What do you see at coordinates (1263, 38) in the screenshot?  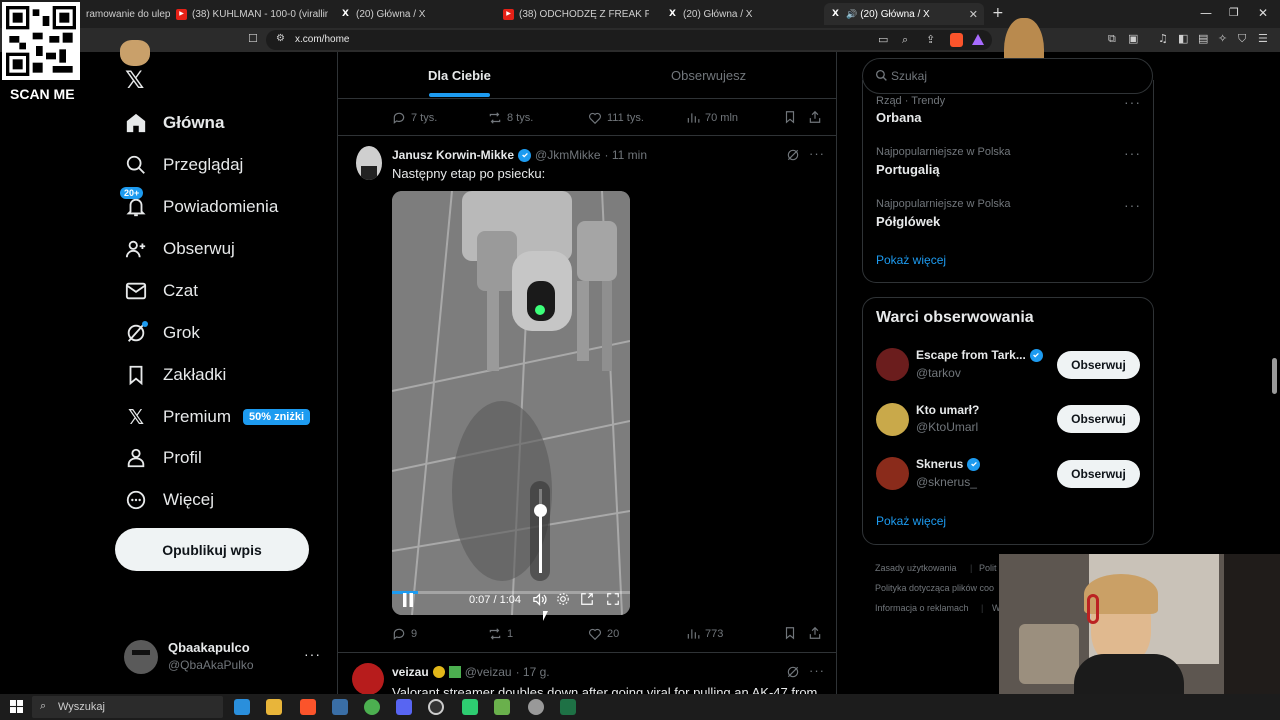 I see `menu-icon: ☰` at bounding box center [1263, 38].